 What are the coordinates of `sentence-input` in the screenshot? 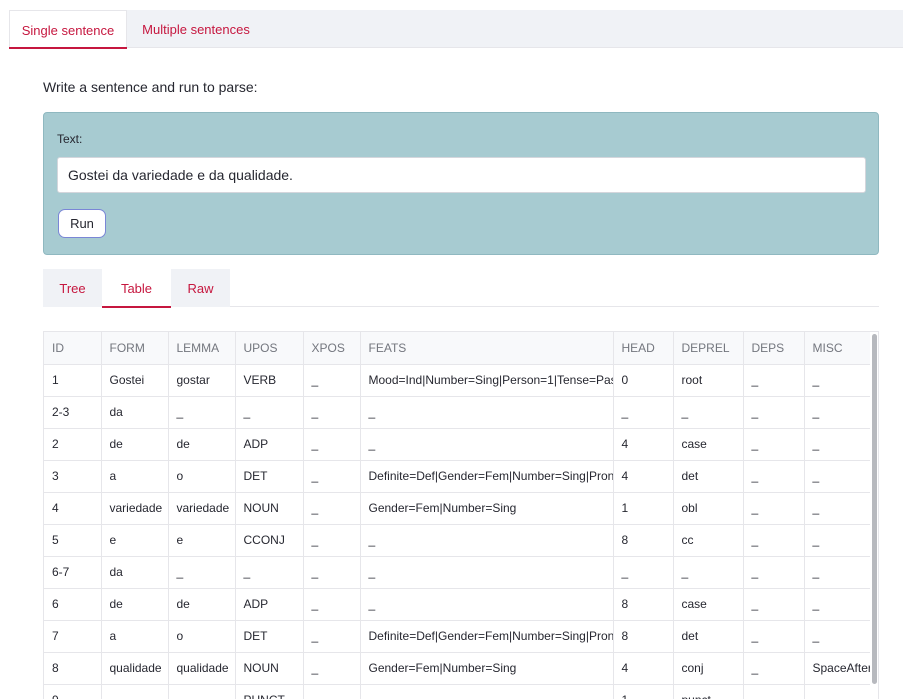 It's located at (461, 175).